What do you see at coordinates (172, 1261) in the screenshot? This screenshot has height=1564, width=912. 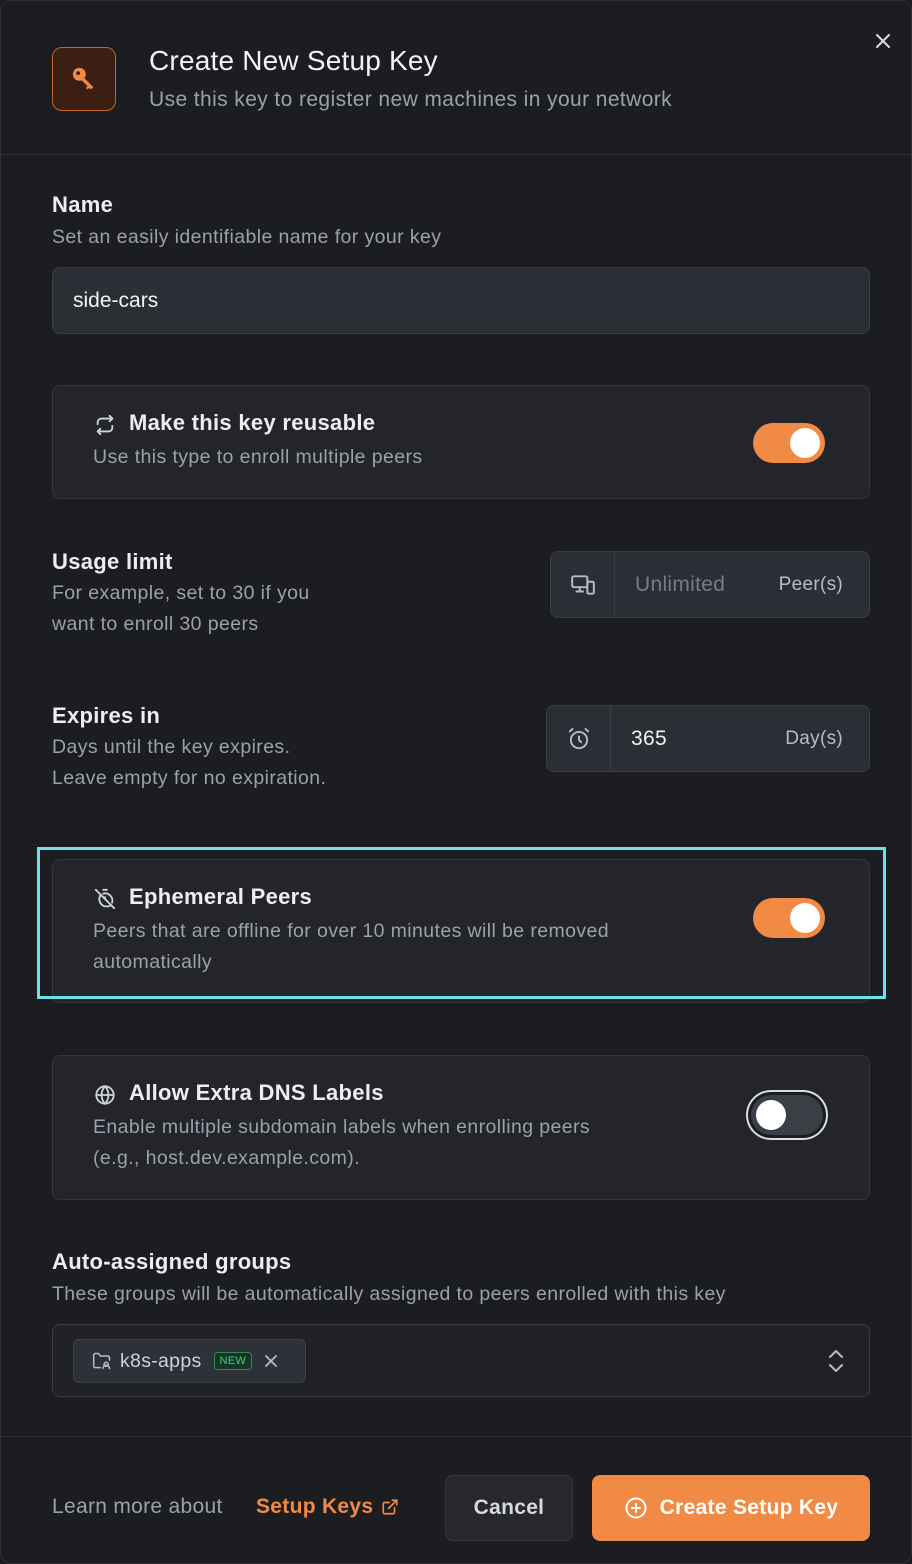 I see `groups-title: Auto-assigned groups` at bounding box center [172, 1261].